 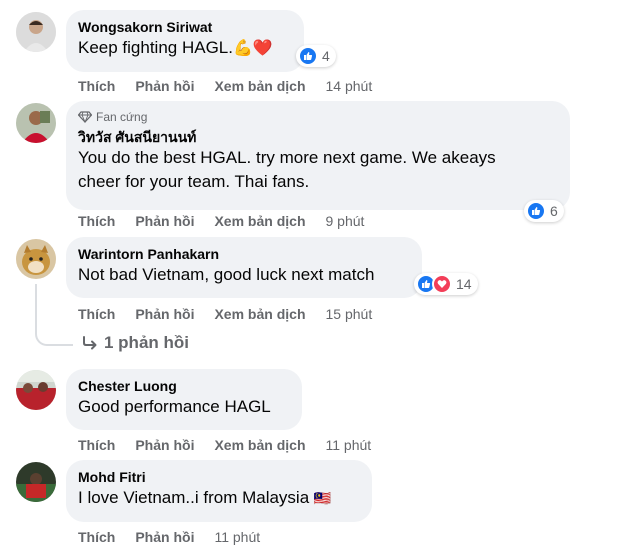 I want to click on reaction-summary: 4, so click(x=316, y=56).